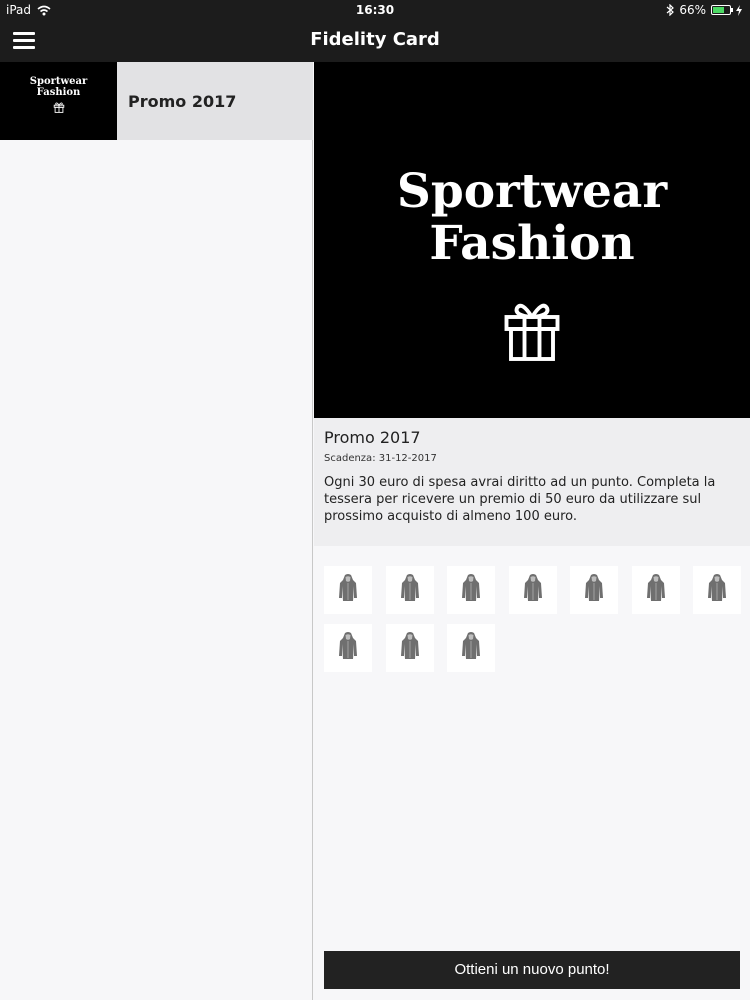 Image resolution: width=750 pixels, height=1000 pixels. I want to click on battery-percentage: 66%, so click(692, 10).